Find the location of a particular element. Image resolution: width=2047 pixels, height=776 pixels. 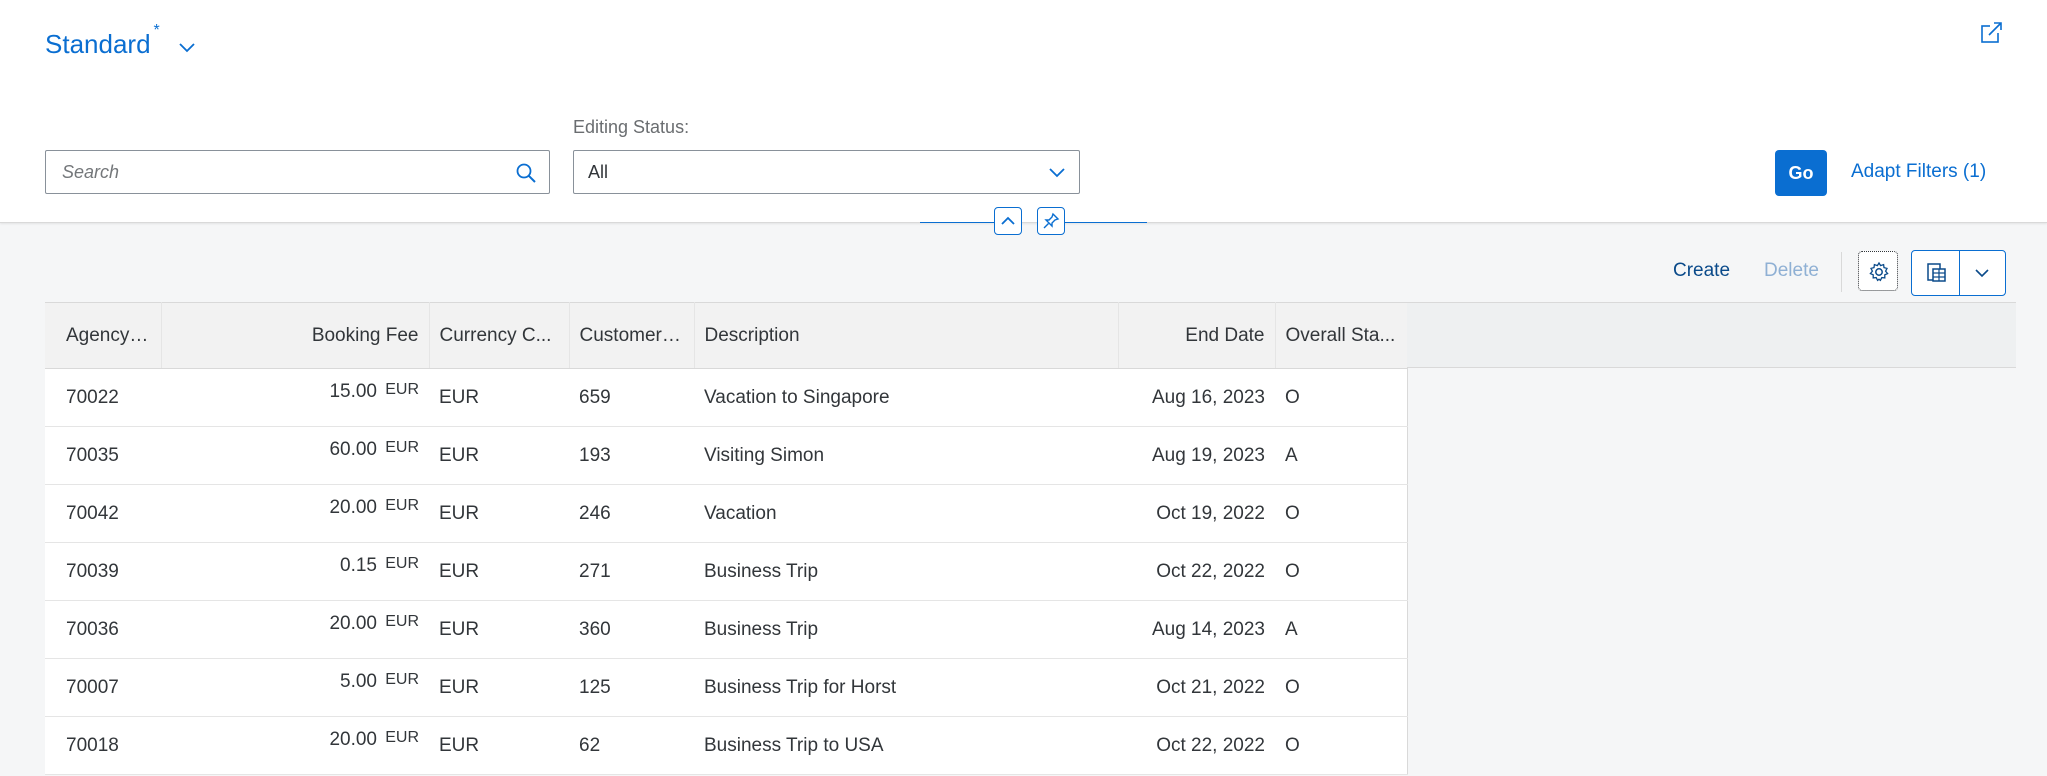

delete-button: Delete is located at coordinates (1791, 271).